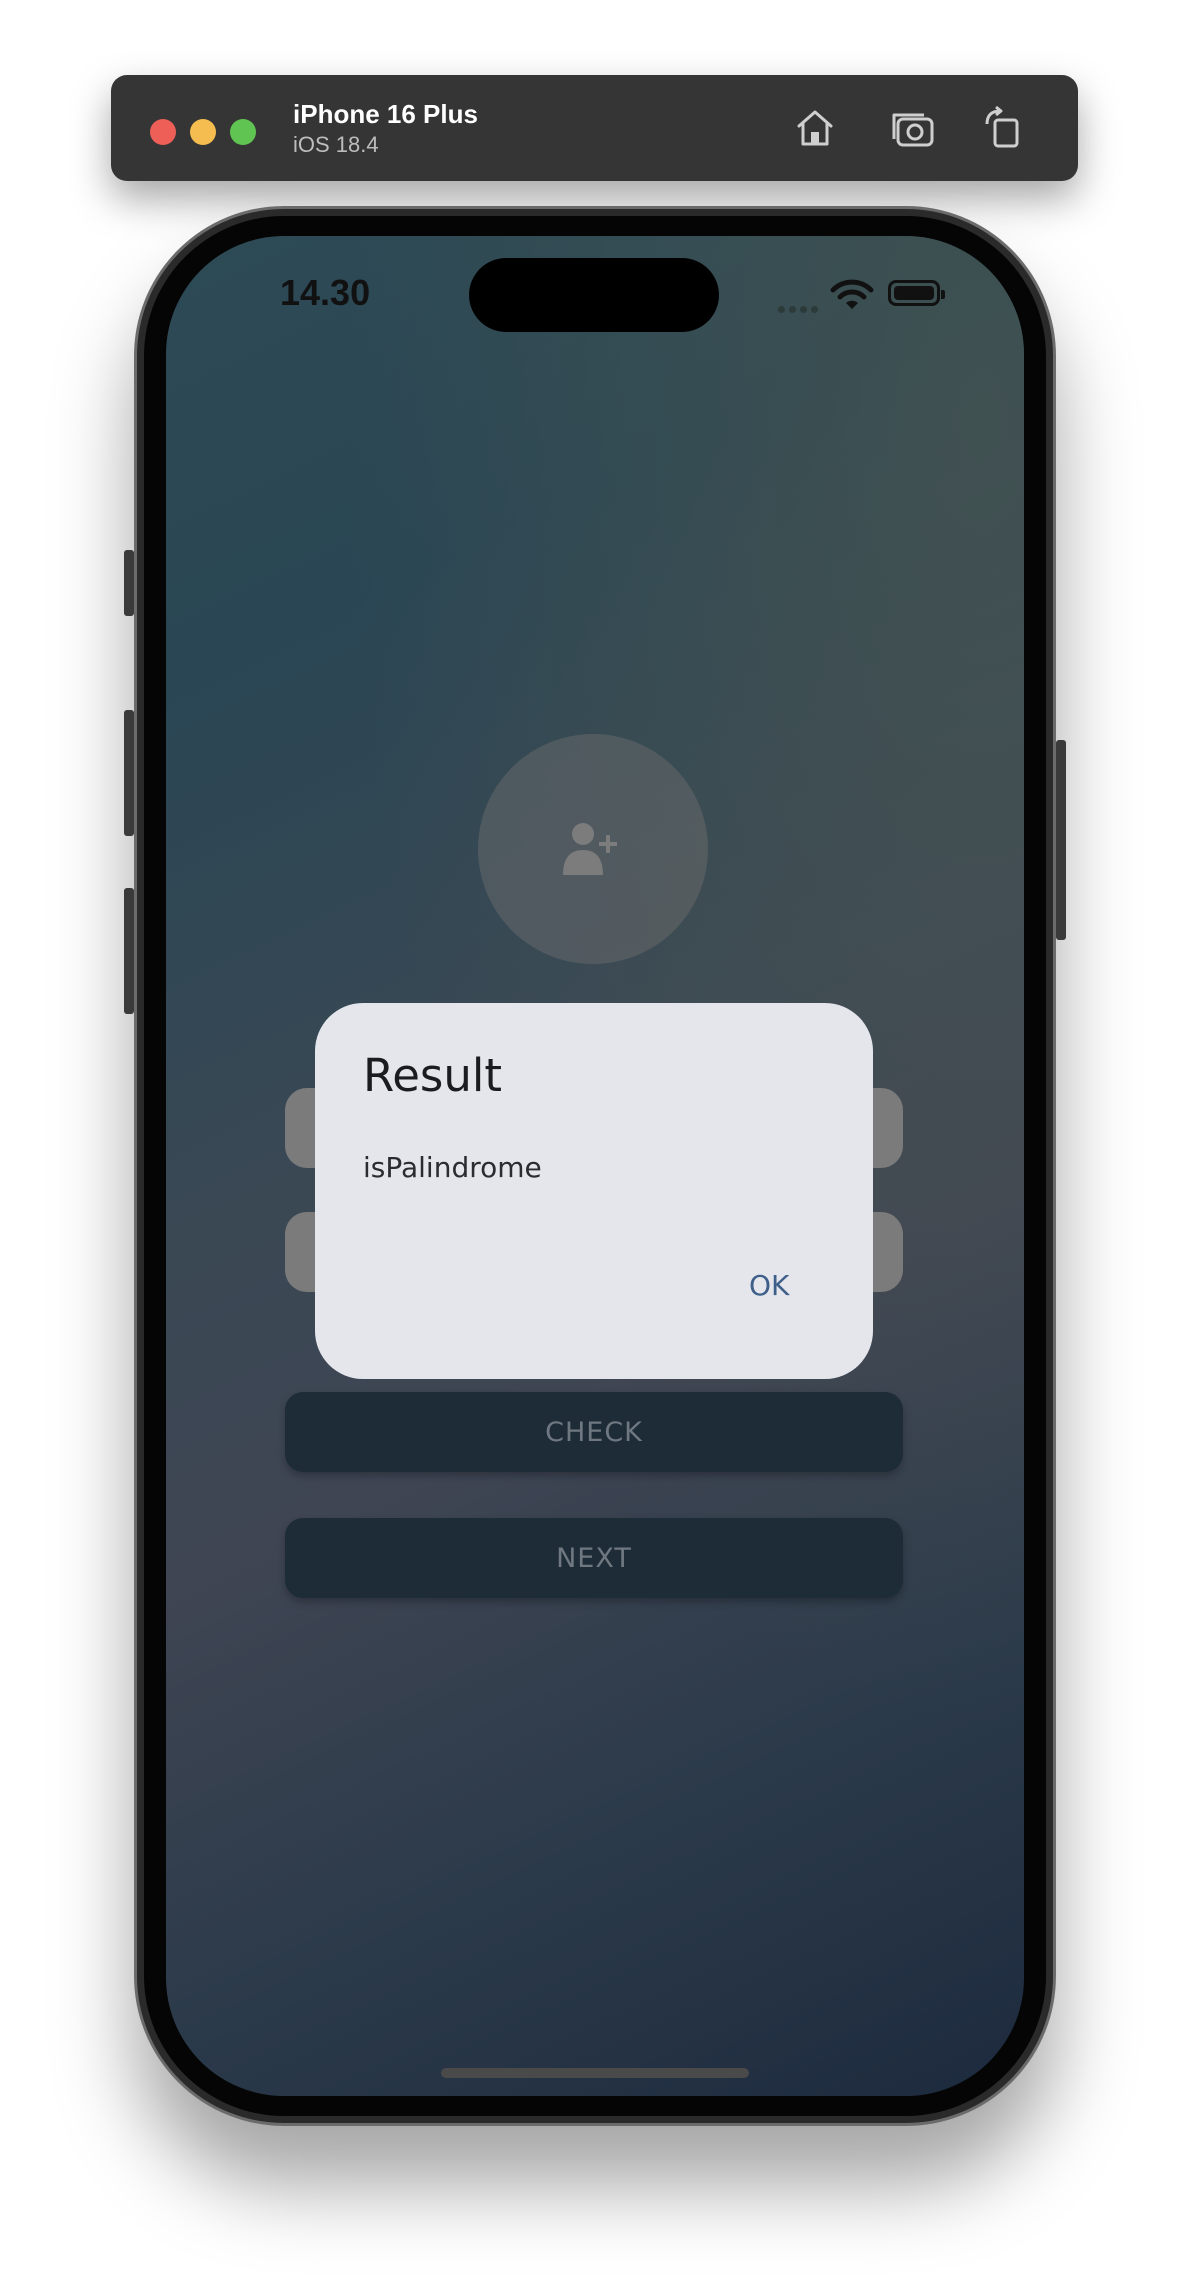  Describe the element at coordinates (336, 144) in the screenshot. I see `os-version: iOS 18.4` at that location.